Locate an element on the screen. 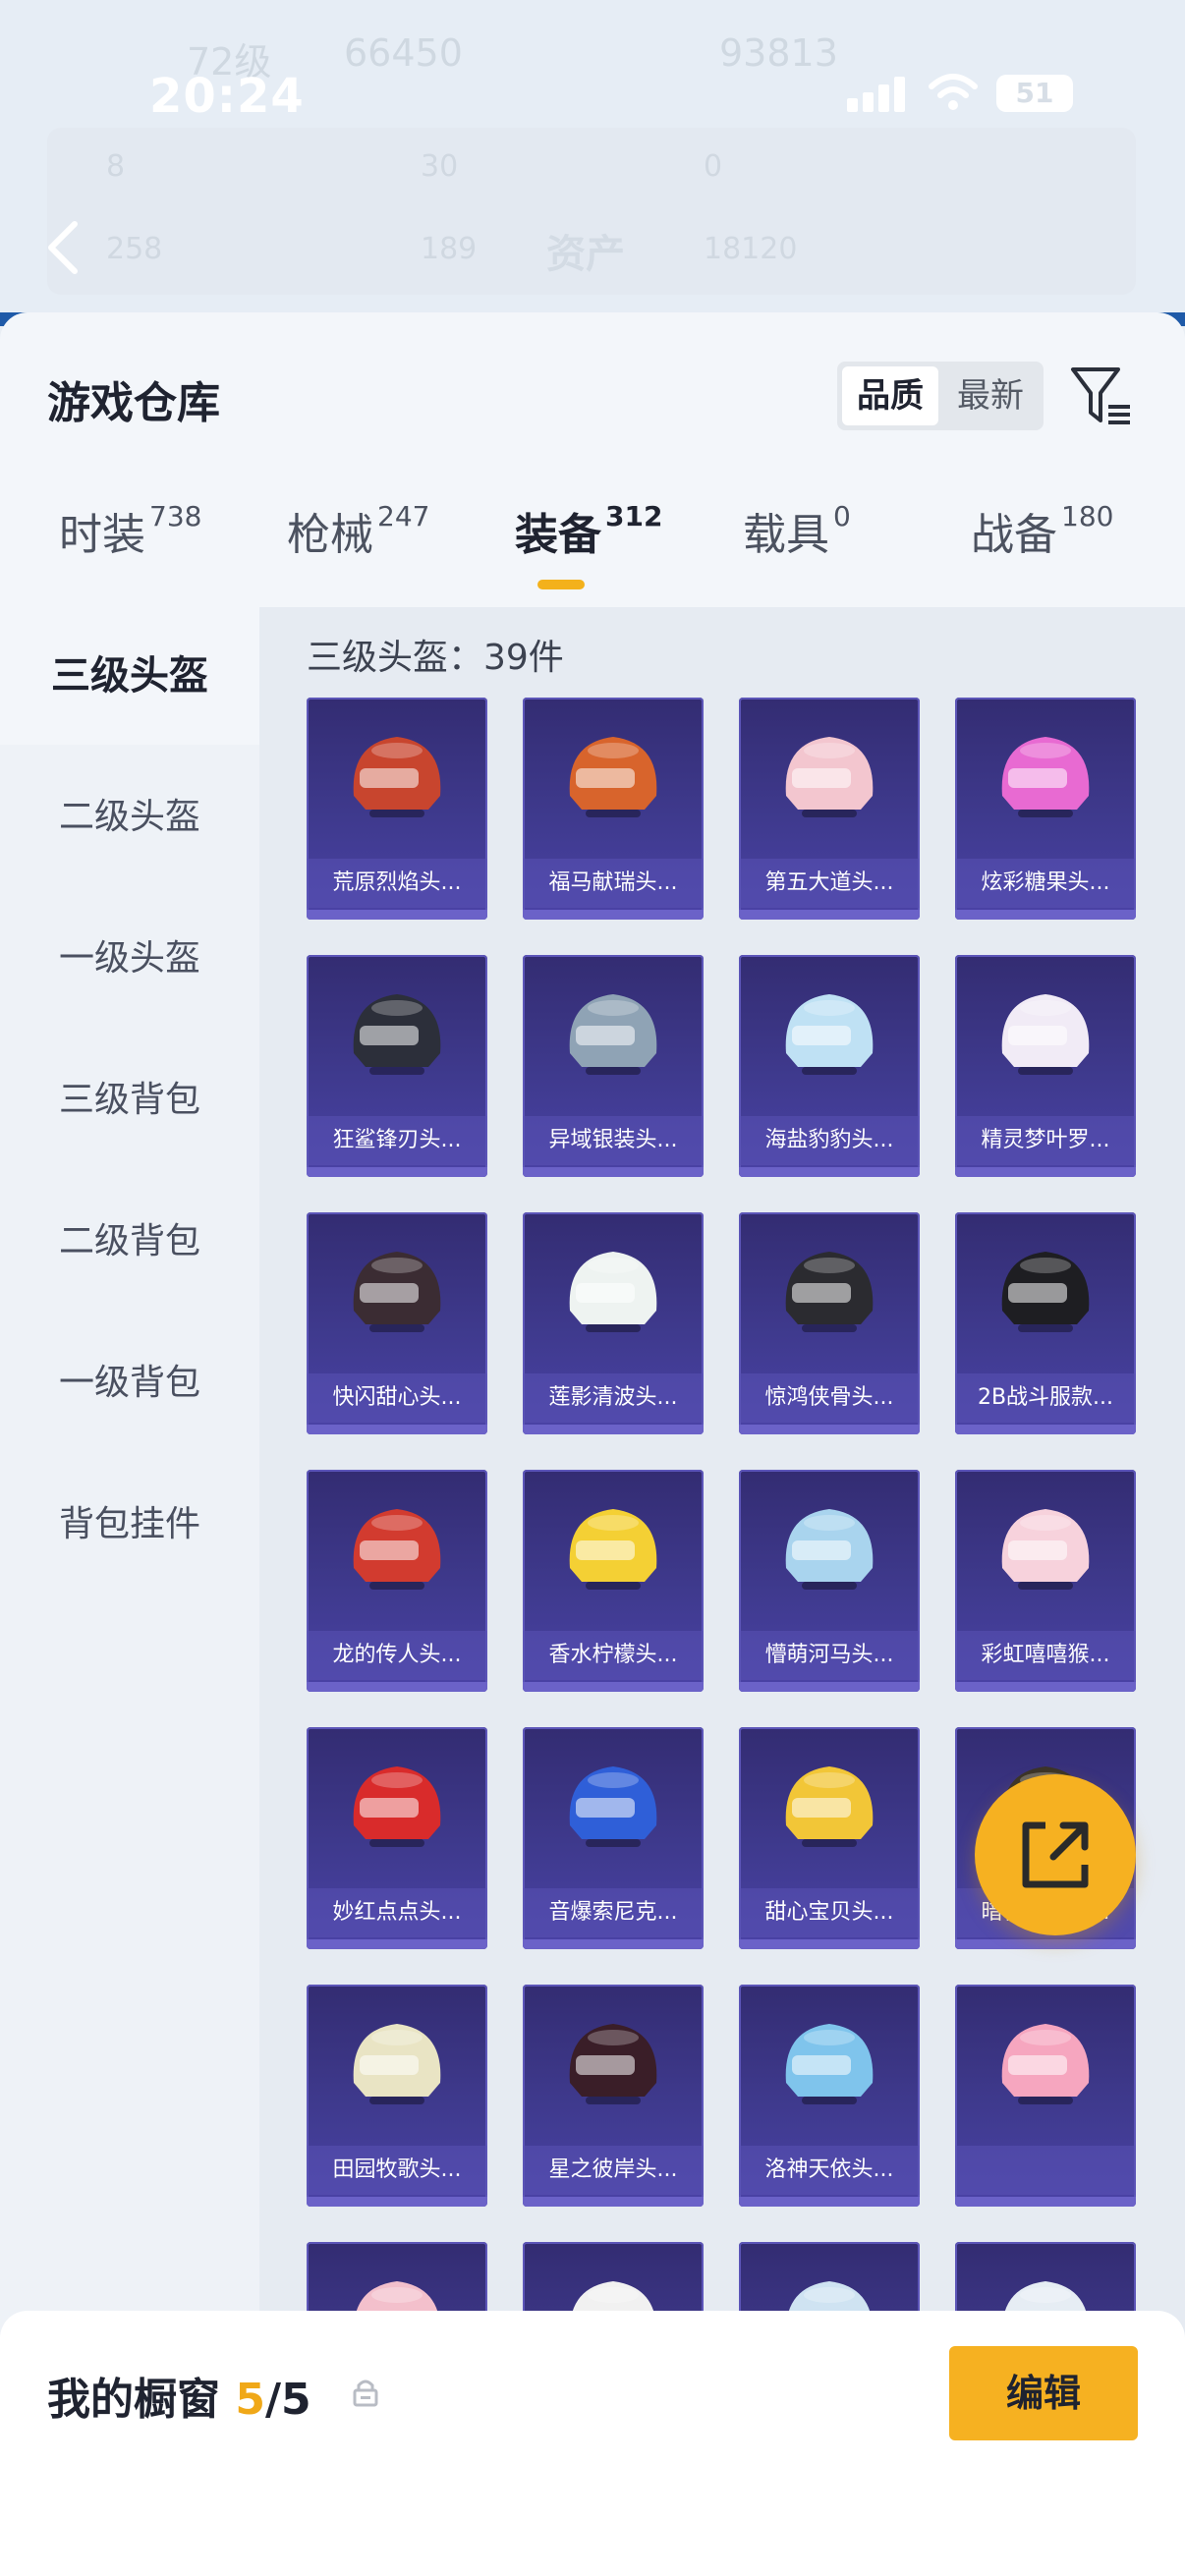 Image resolution: width=1185 pixels, height=2576 pixels. edit-button: 编辑 is located at coordinates (1044, 2393).